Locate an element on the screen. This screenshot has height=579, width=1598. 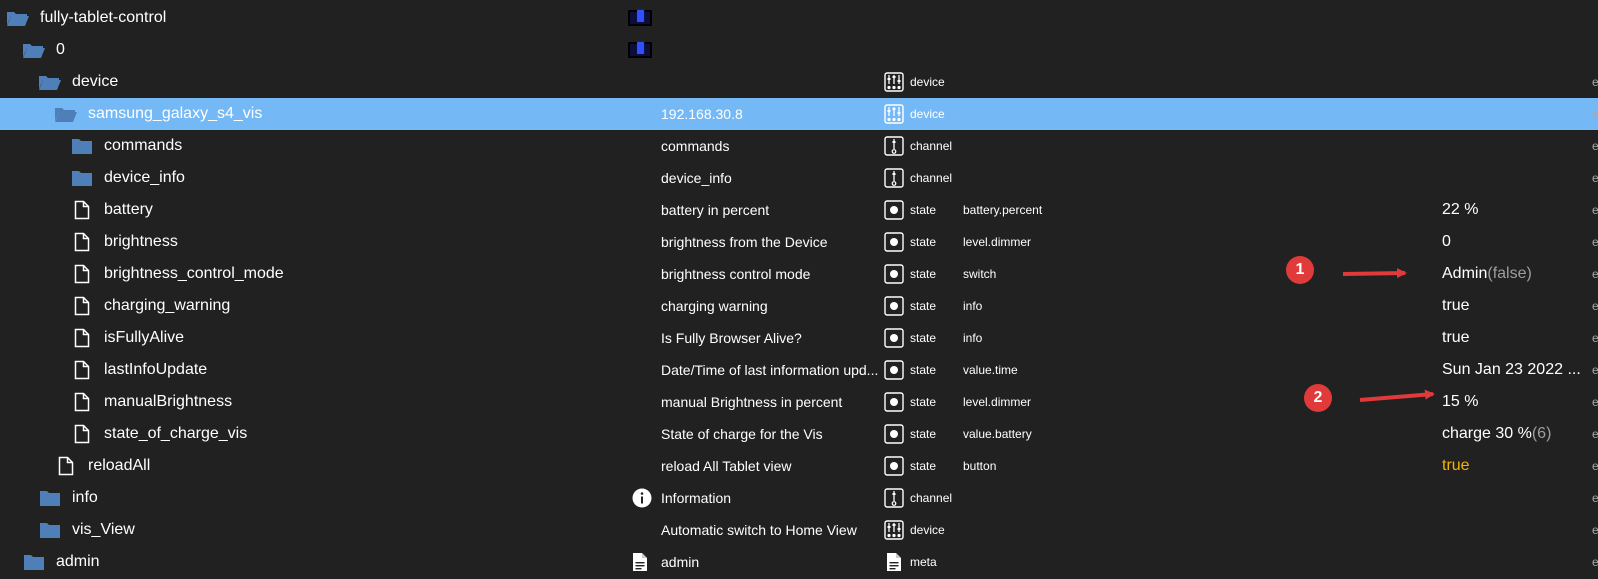
object-name-cell: fully-tablet-control is located at coordinates (86, 18).